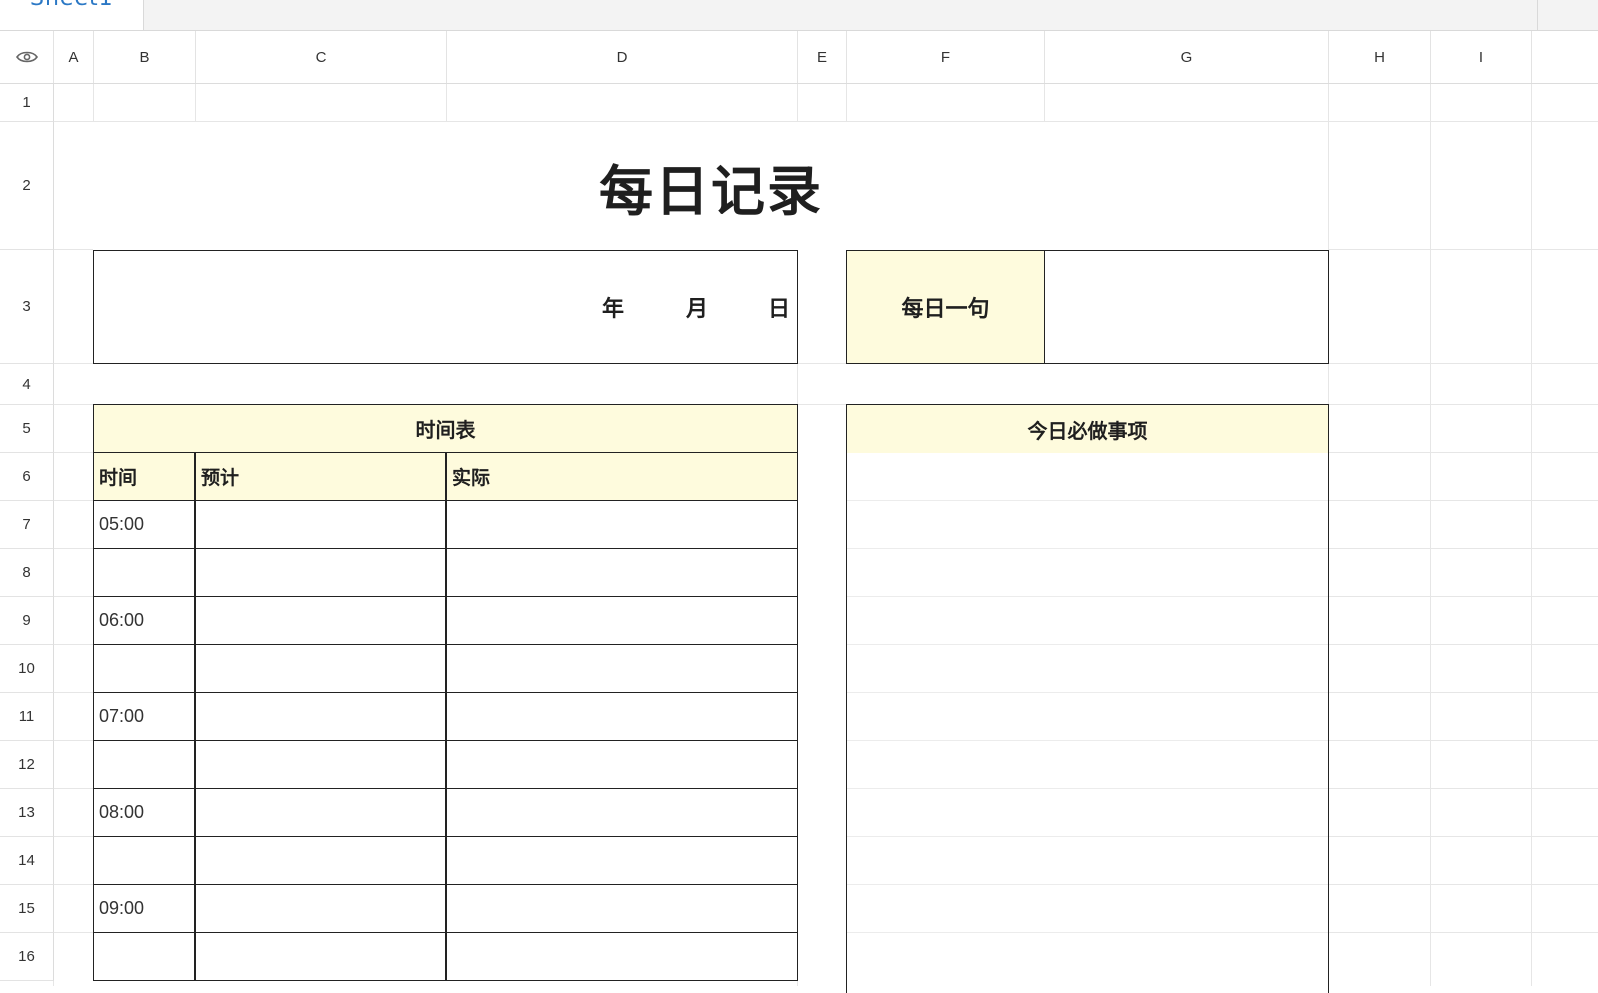 The width and height of the screenshot is (1598, 993). What do you see at coordinates (445, 307) in the screenshot?
I see `date-cell: 年 月 日` at bounding box center [445, 307].